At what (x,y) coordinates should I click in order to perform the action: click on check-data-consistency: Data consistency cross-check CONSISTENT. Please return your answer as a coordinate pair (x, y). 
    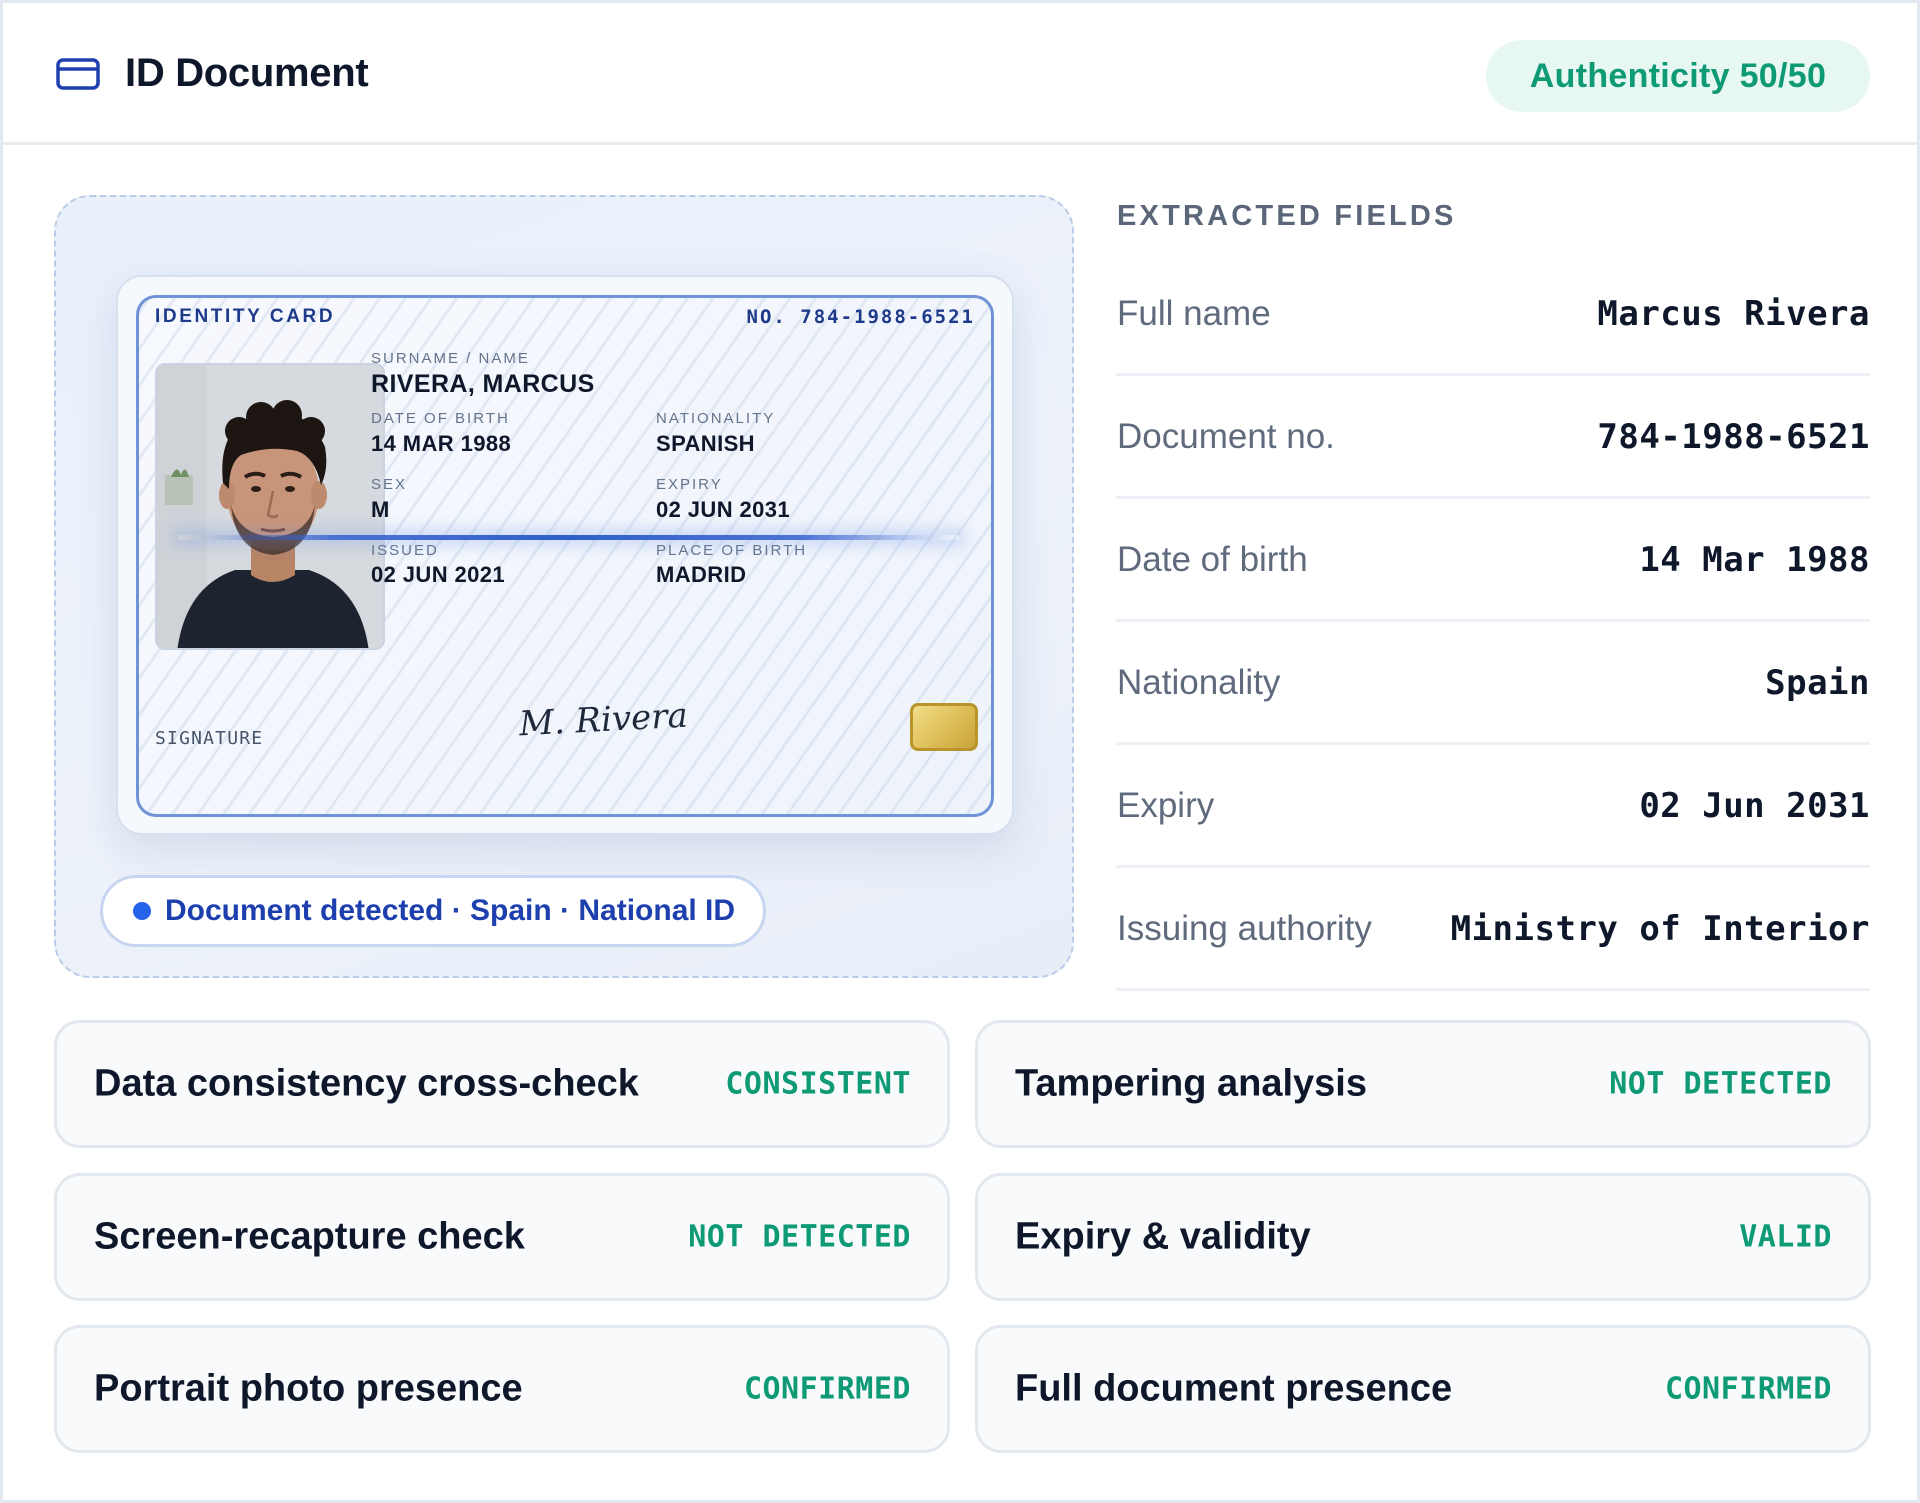
    Looking at the image, I should click on (502, 1084).